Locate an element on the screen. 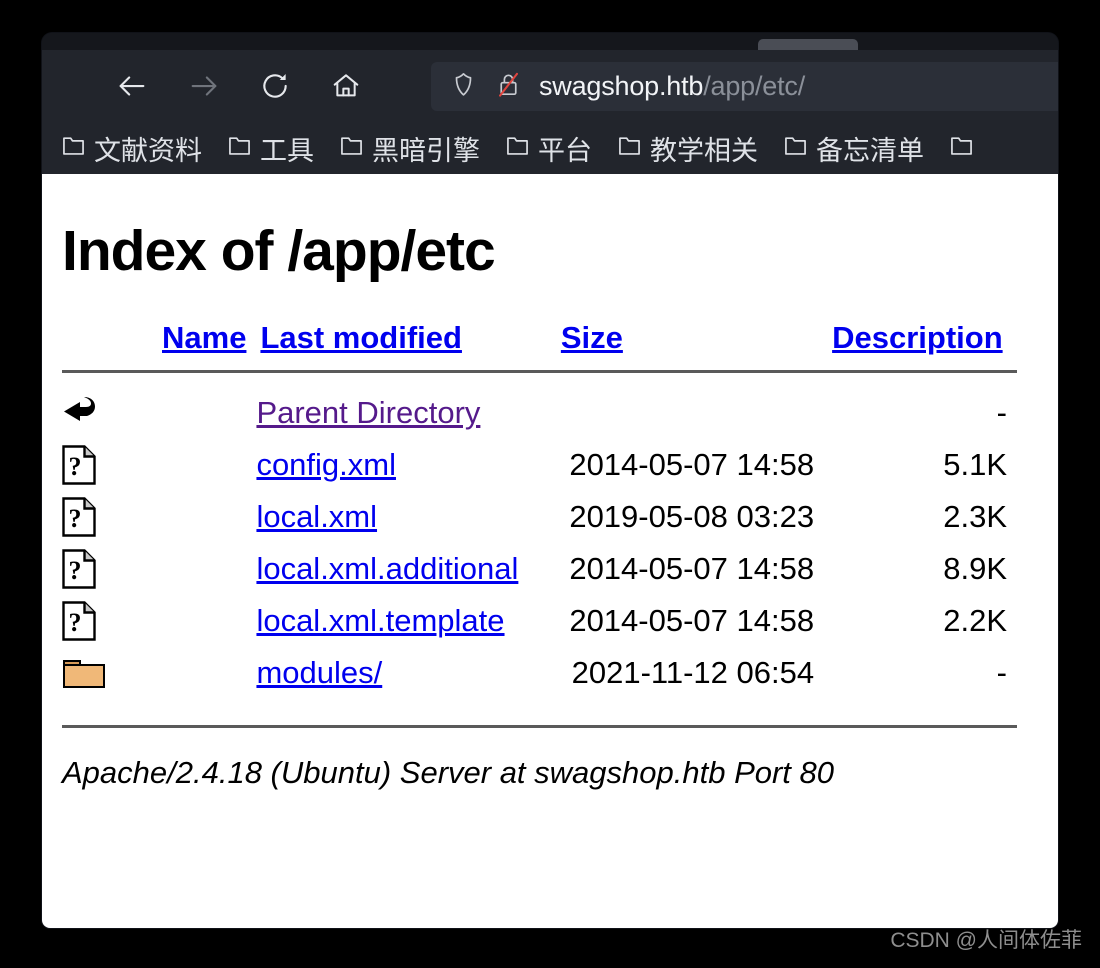 This screenshot has height=968, width=1100. bookmark-heianyinqing: 黑暗引擎 is located at coordinates (409, 148).